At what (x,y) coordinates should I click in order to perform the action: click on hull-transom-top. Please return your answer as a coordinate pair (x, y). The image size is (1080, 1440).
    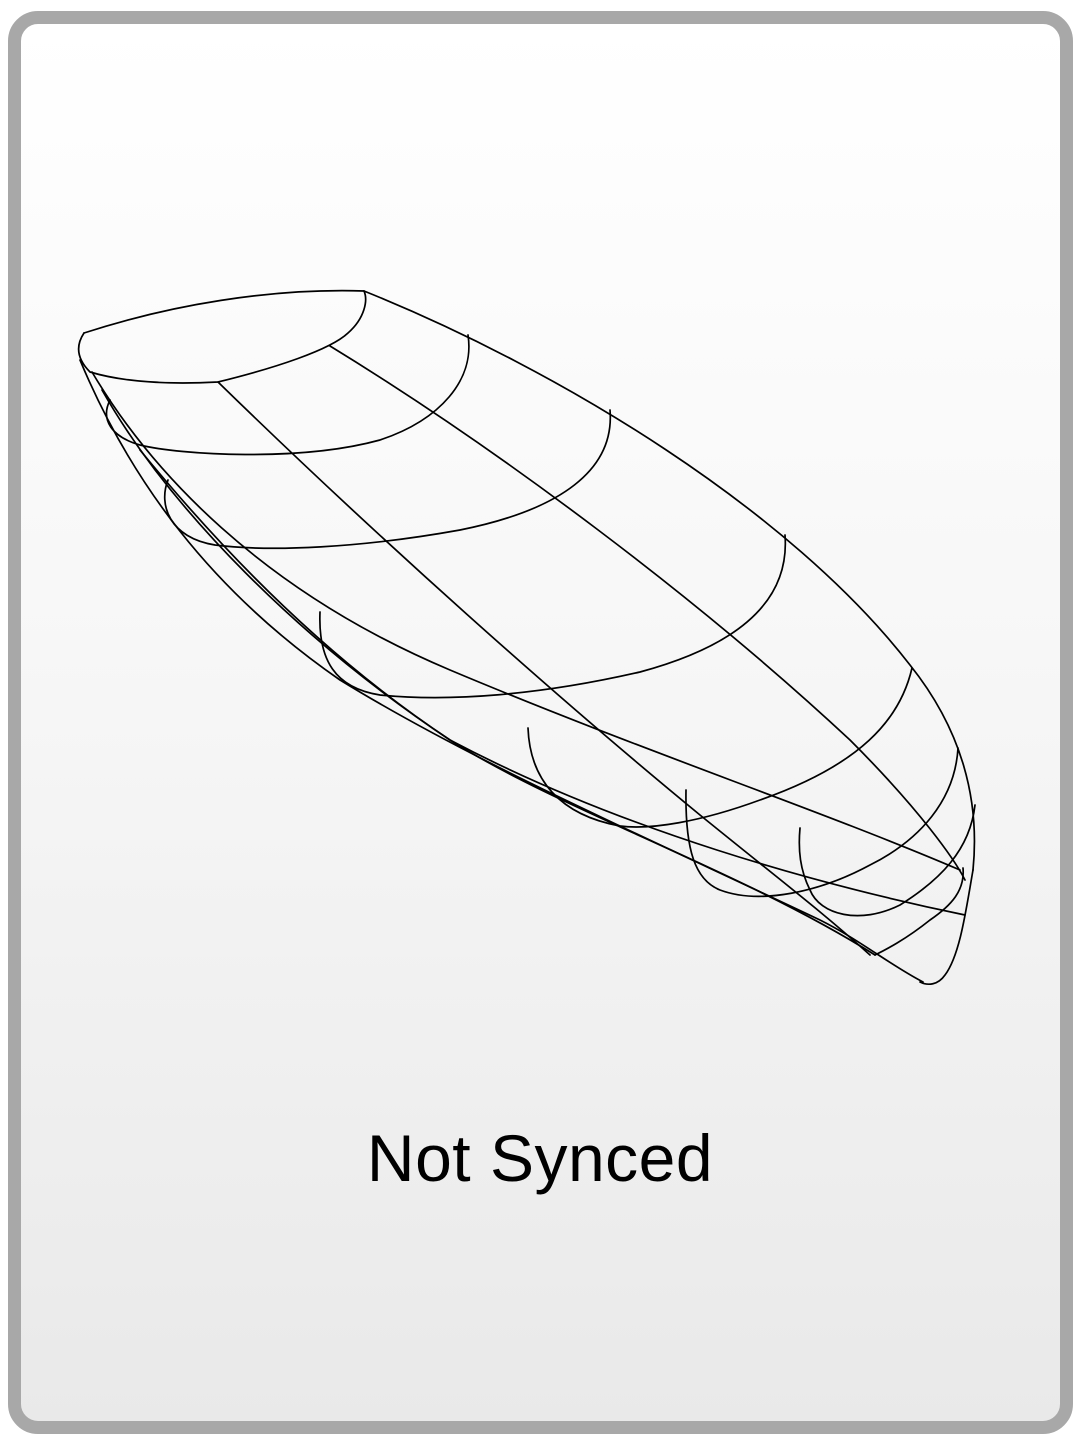
    Looking at the image, I should click on (224, 311).